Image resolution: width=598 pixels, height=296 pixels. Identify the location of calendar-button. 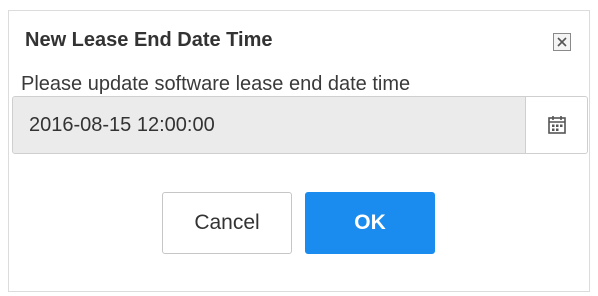
(556, 125).